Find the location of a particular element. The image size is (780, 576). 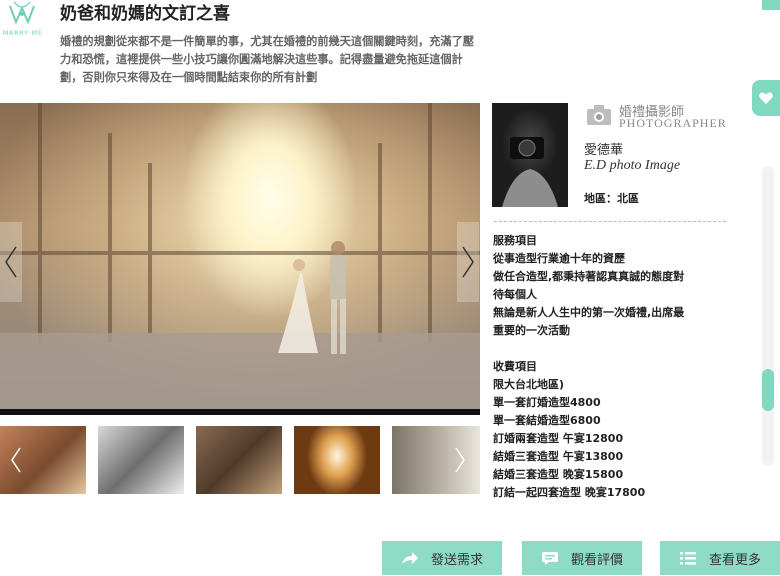

role-label-en: PHOTOGRAPHER is located at coordinates (673, 123).